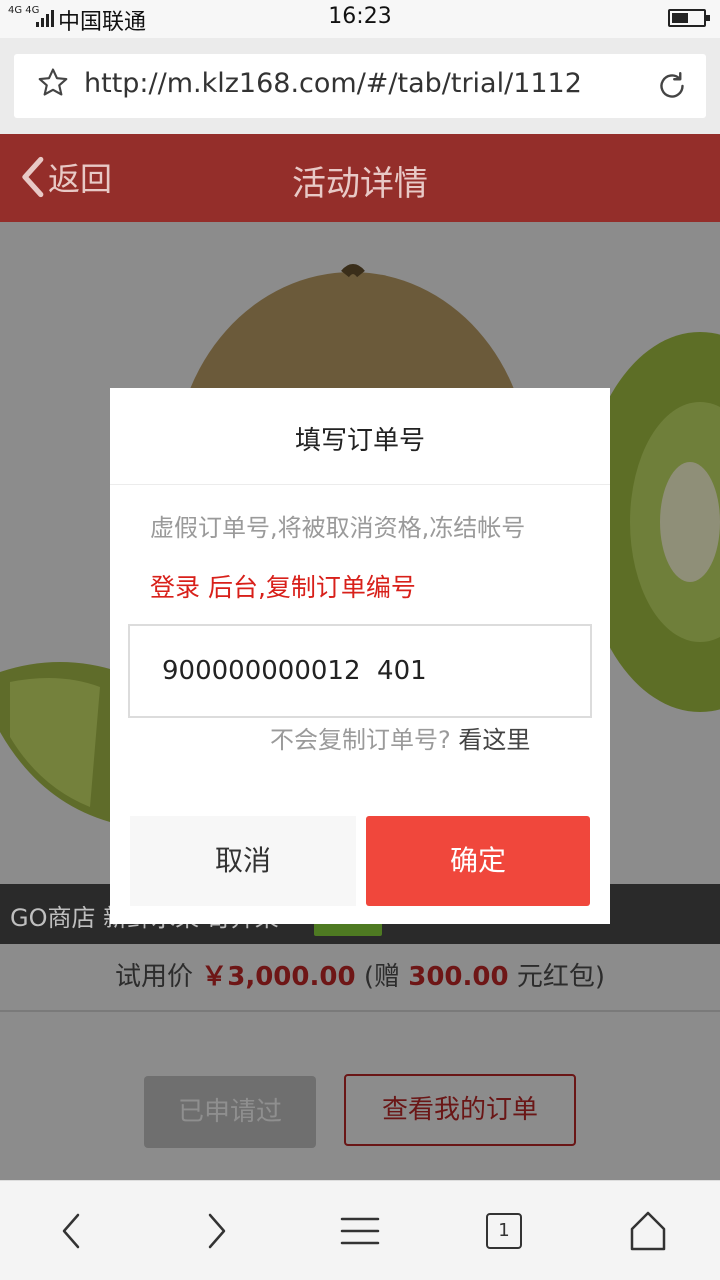  I want to click on address-bar: http://m.klz168.com/#/tab/trial/1112, so click(360, 86).